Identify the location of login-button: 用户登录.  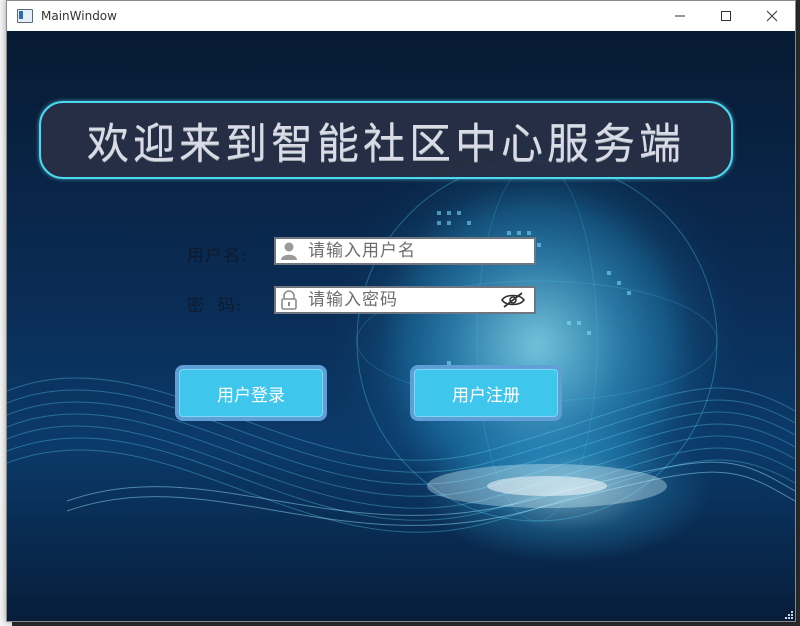
(251, 393).